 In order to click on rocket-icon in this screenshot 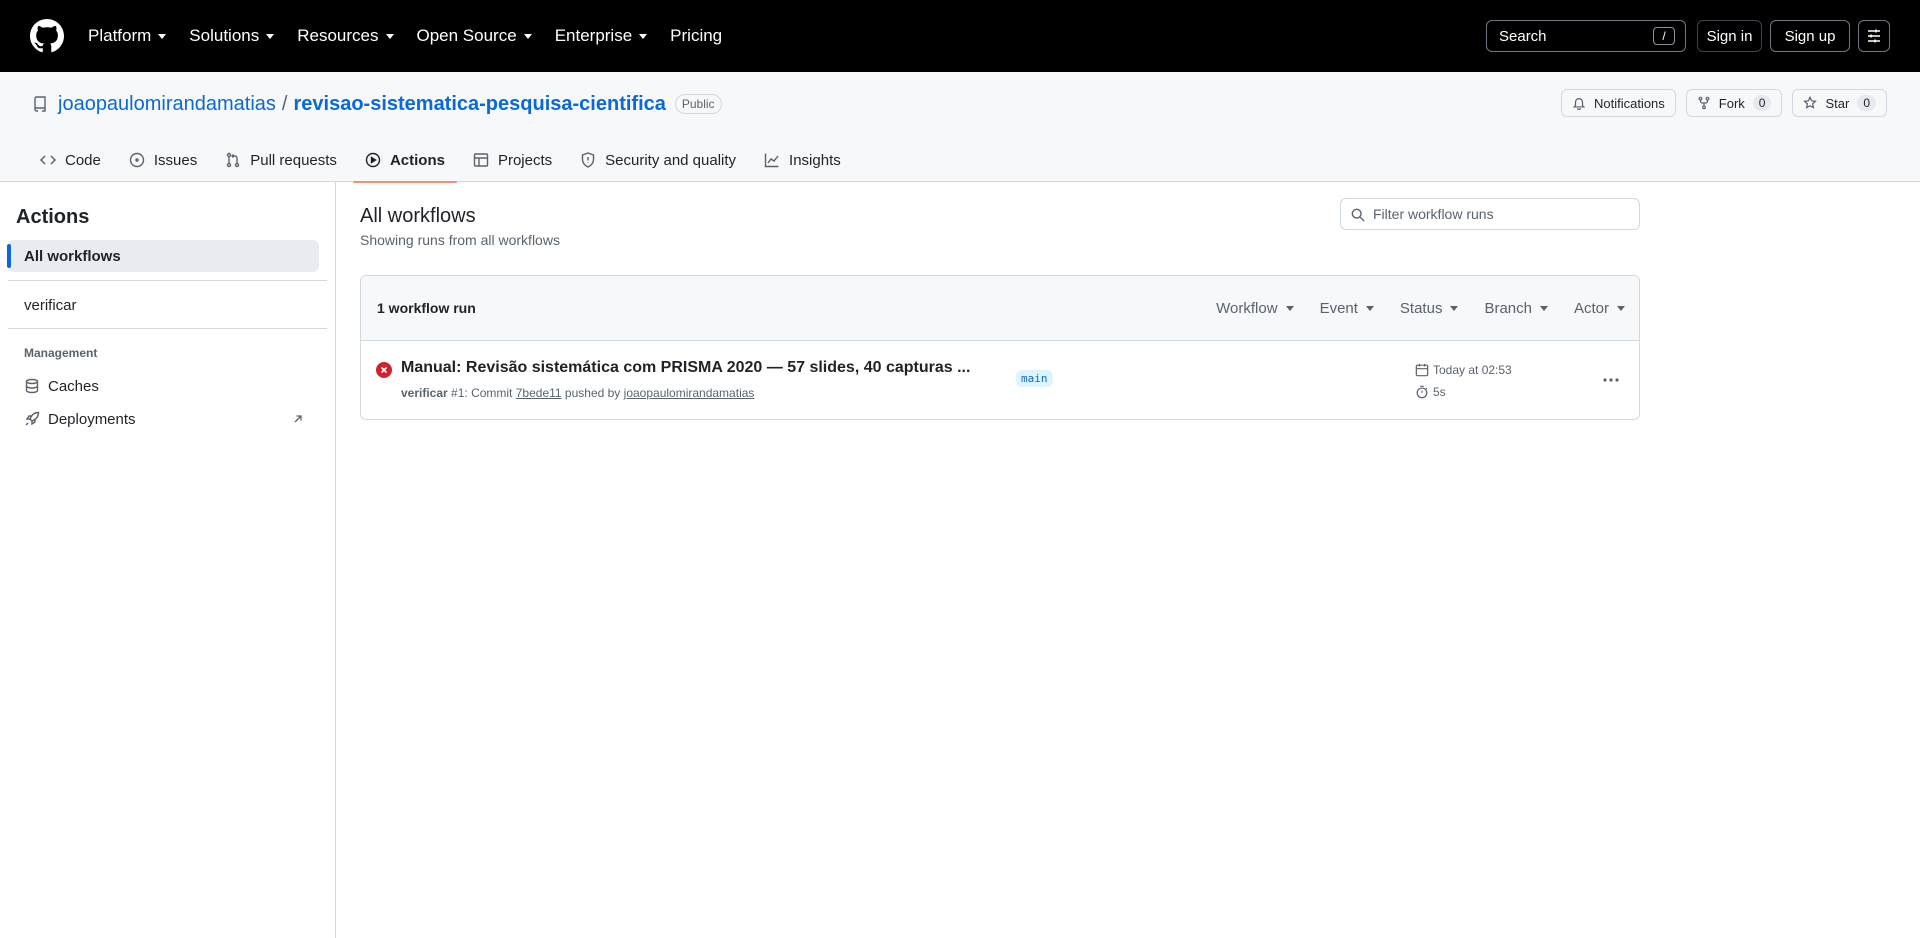, I will do `click(32, 418)`.